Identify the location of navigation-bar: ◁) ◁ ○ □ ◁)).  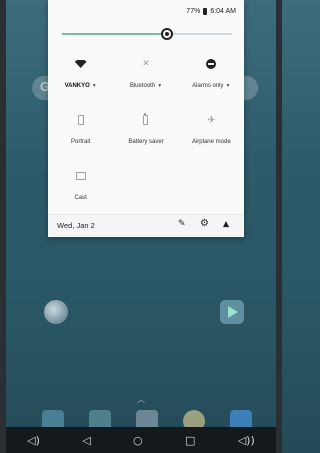
(141, 440).